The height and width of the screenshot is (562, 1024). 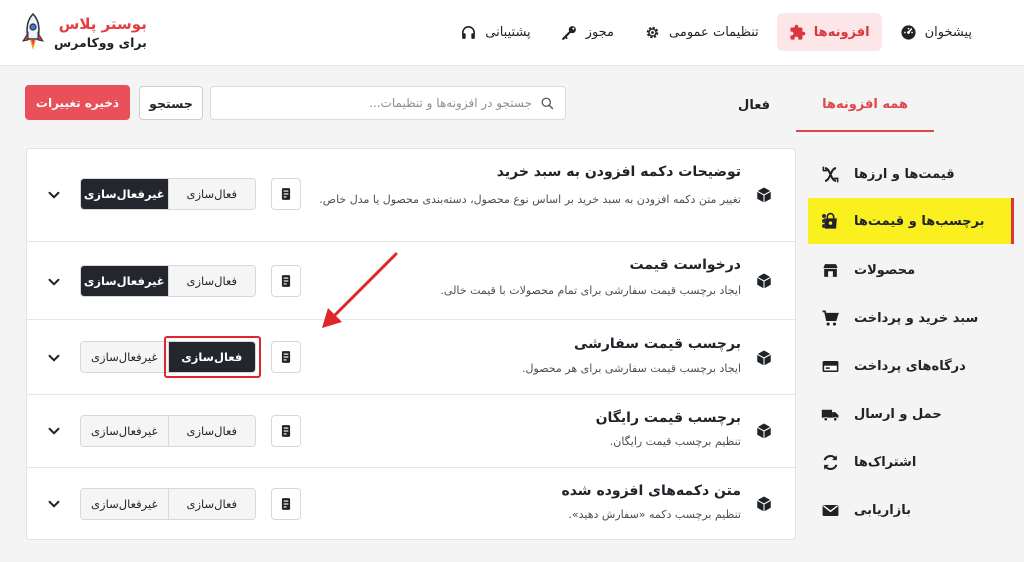 I want to click on feature-description: تنظیم برچسب دکمه «سفارش دهید»., so click(x=654, y=514).